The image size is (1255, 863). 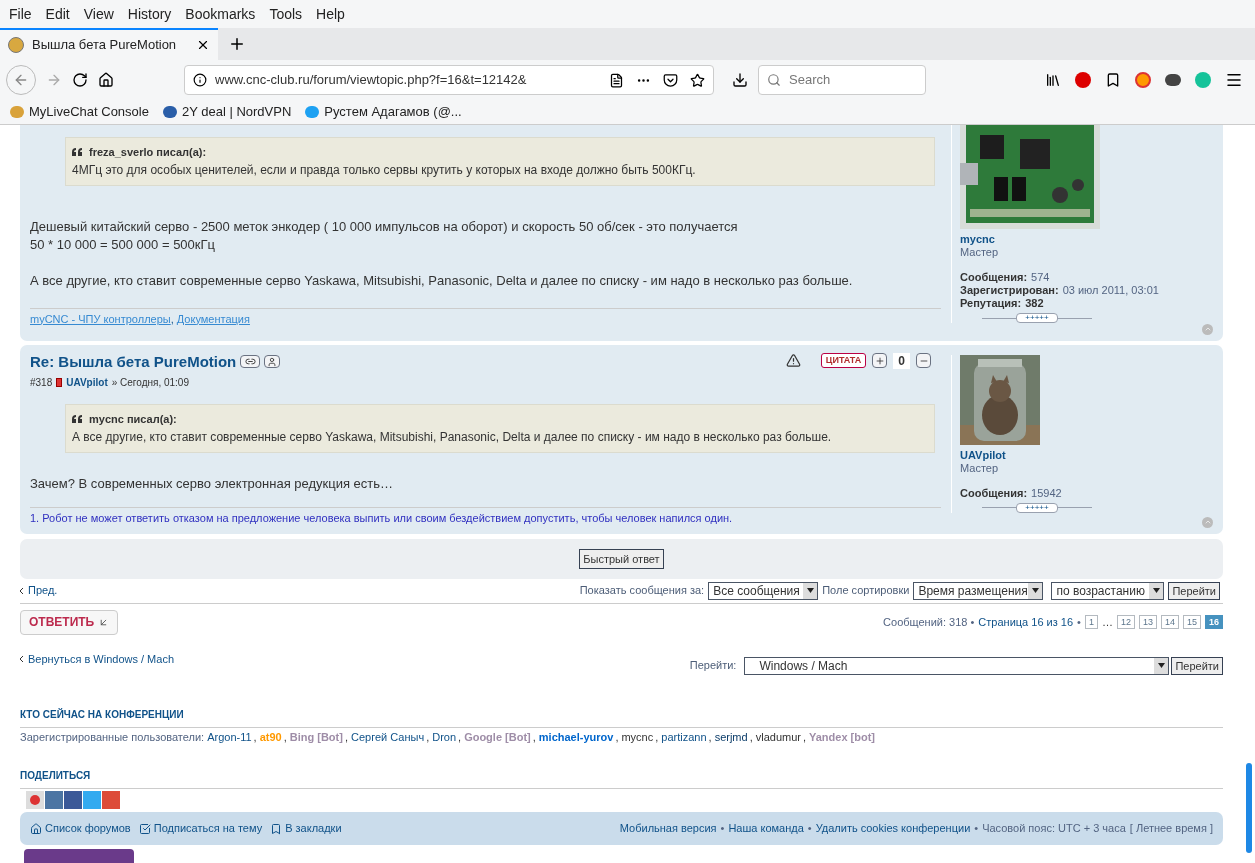 What do you see at coordinates (642, 591) in the screenshot?
I see `show-label: Показать сообщения за:` at bounding box center [642, 591].